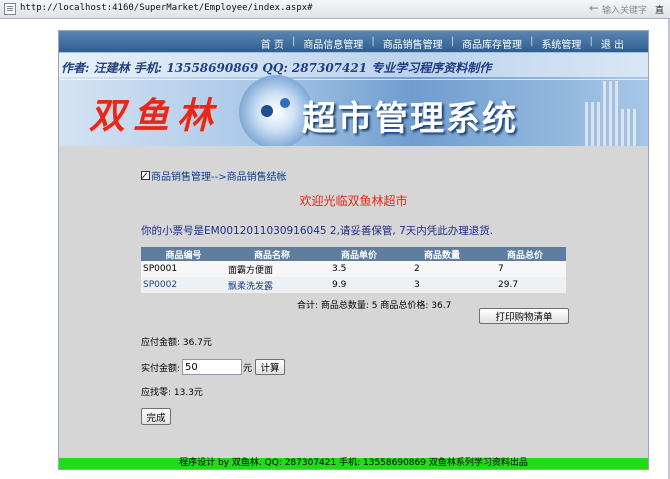  What do you see at coordinates (272, 285) in the screenshot?
I see `cell-product-name: 飘柔洗发露` at bounding box center [272, 285].